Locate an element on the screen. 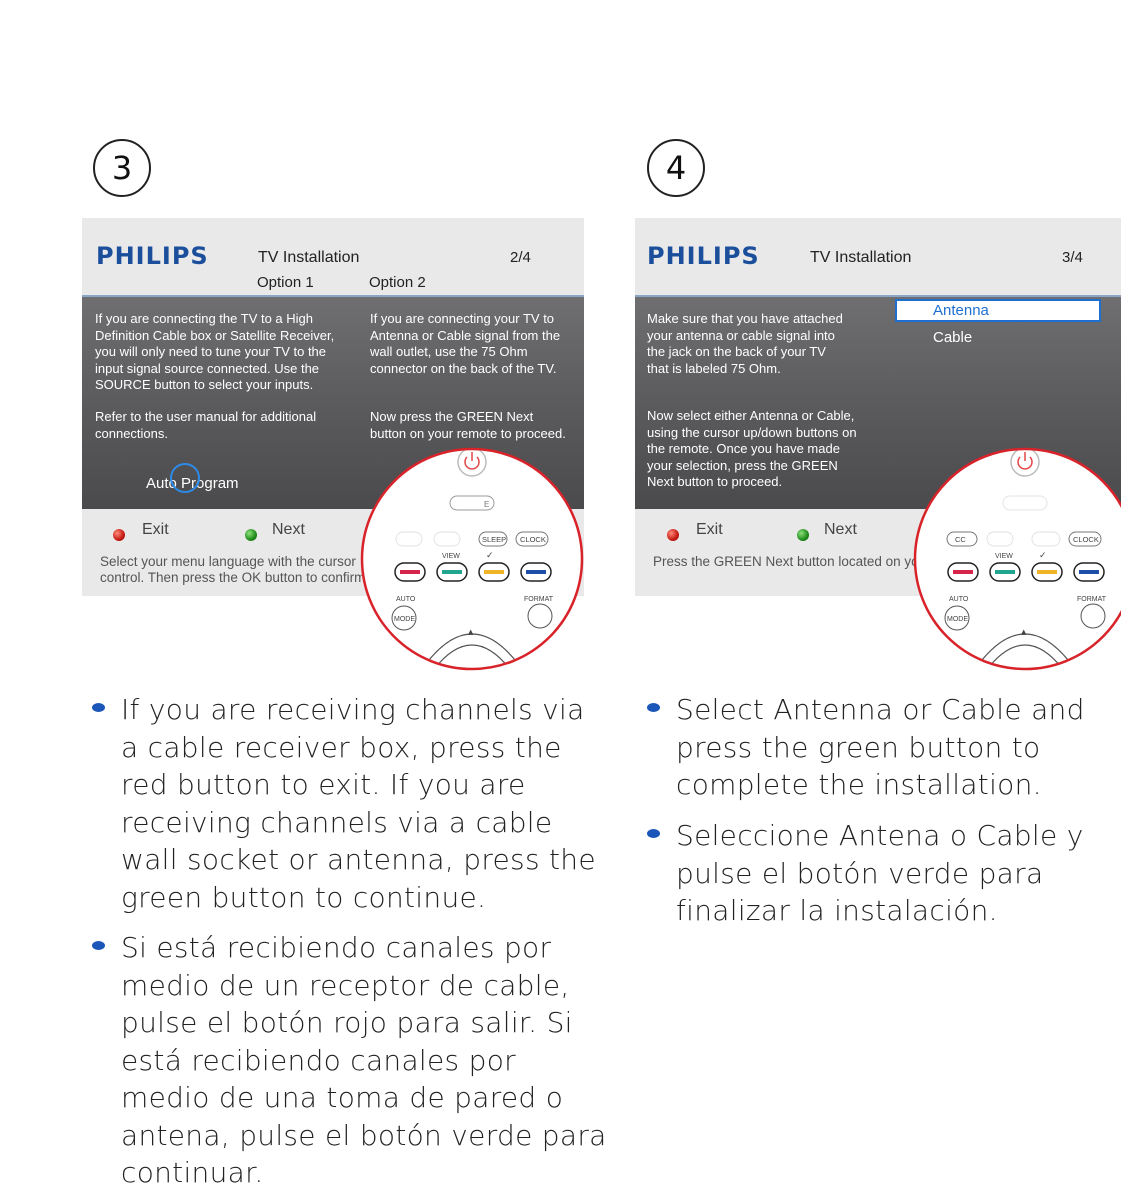 This screenshot has height=1192, width=1121. list-item-antenna: Antenna is located at coordinates (998, 310).